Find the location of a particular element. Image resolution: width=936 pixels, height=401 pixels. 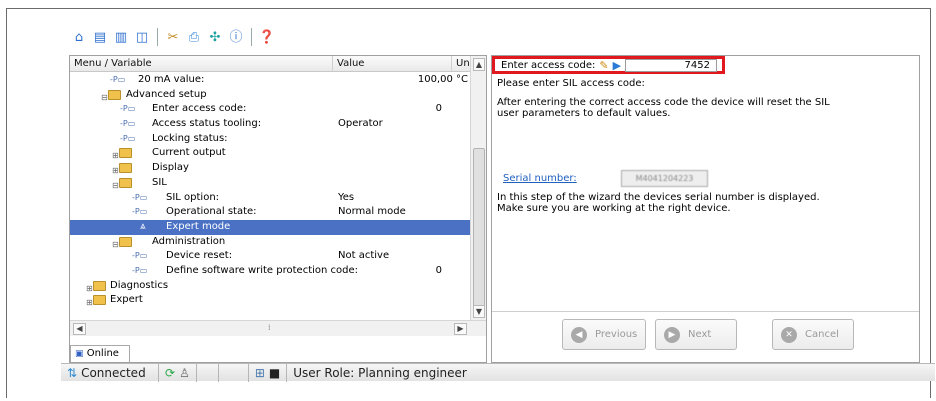

row-label: Enter access code: is located at coordinates (199, 109).